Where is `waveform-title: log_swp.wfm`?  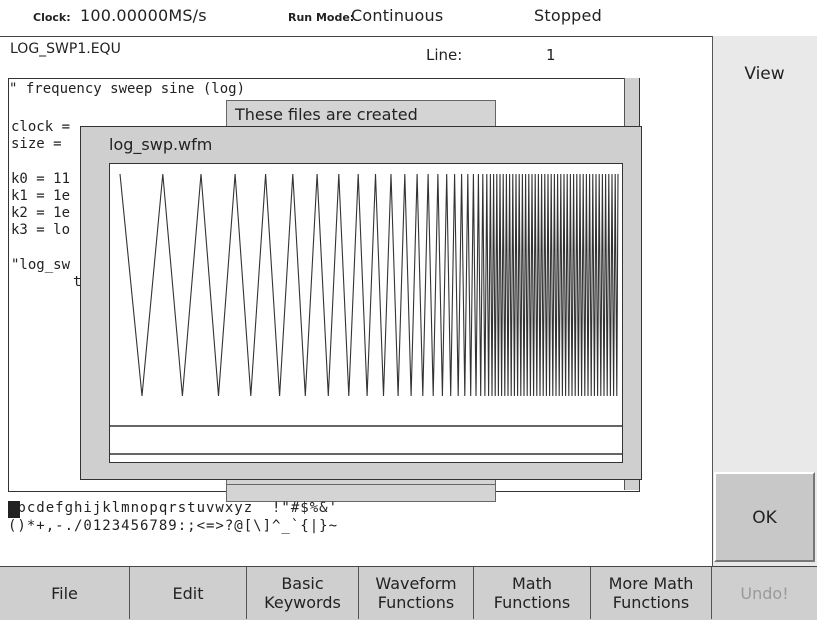
waveform-title: log_swp.wfm is located at coordinates (161, 144).